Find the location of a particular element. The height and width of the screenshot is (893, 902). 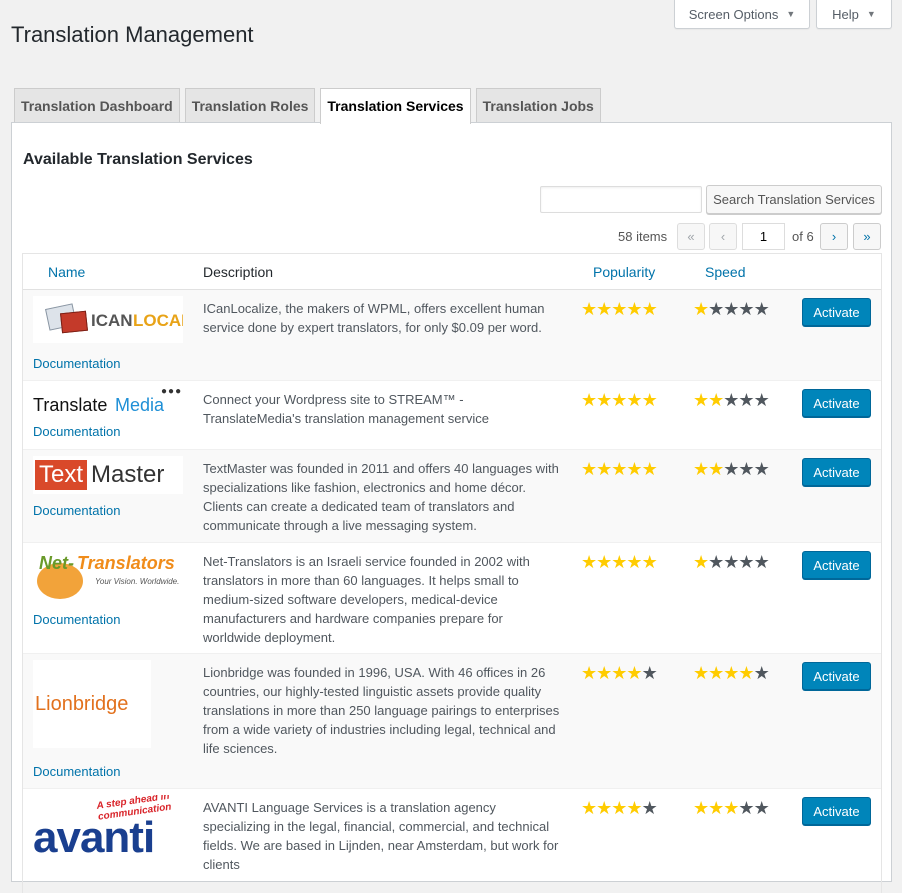

logo-text-b: Media is located at coordinates (140, 405).